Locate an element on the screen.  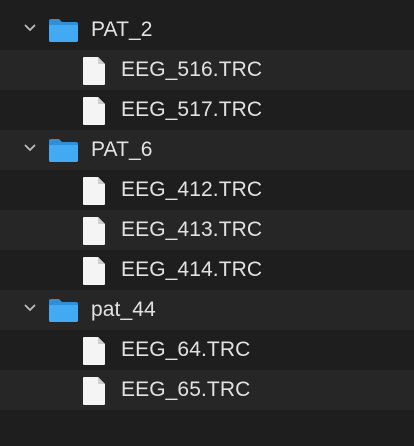
file-row: EEG_65.TRC is located at coordinates (207, 390).